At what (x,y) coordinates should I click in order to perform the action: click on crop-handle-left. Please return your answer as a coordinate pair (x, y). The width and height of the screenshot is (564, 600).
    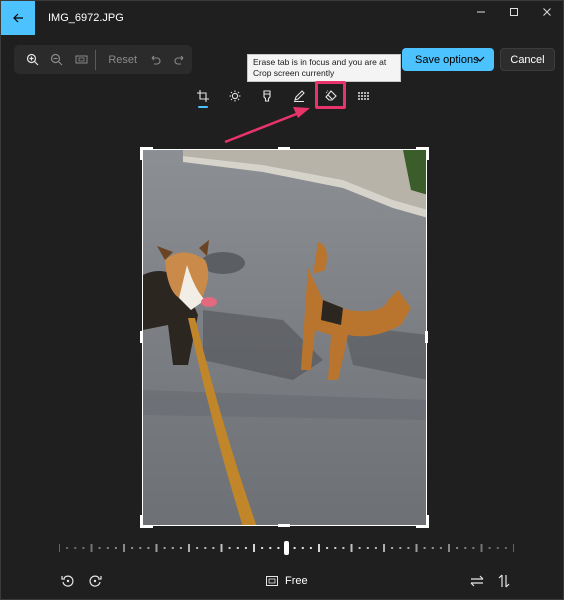
    Looking at the image, I should click on (141, 337).